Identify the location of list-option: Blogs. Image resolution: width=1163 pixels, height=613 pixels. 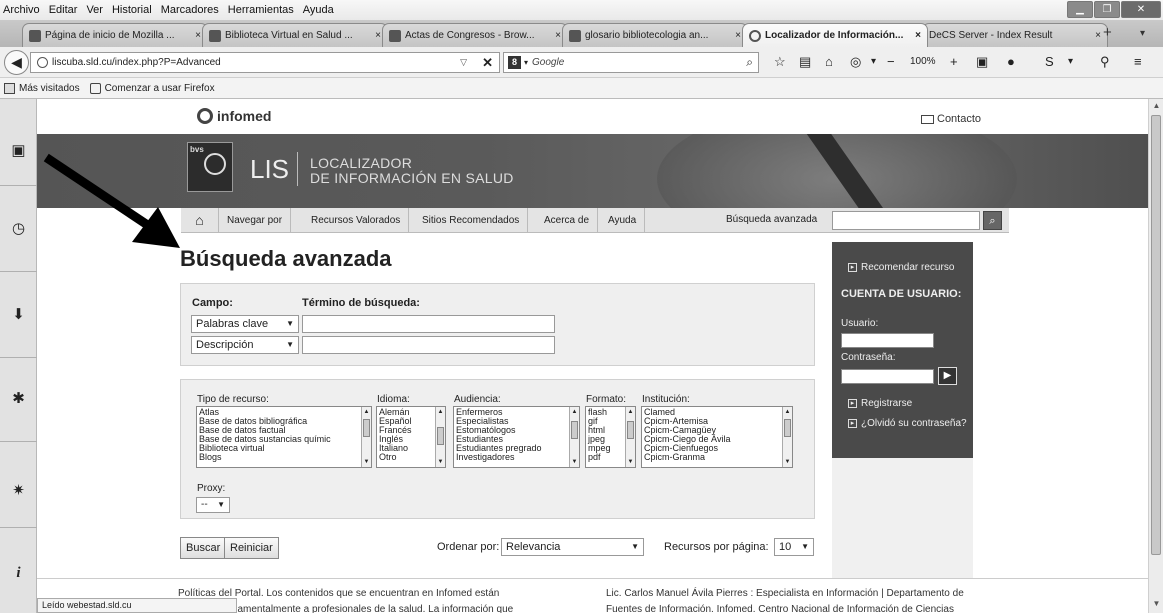
(284, 457).